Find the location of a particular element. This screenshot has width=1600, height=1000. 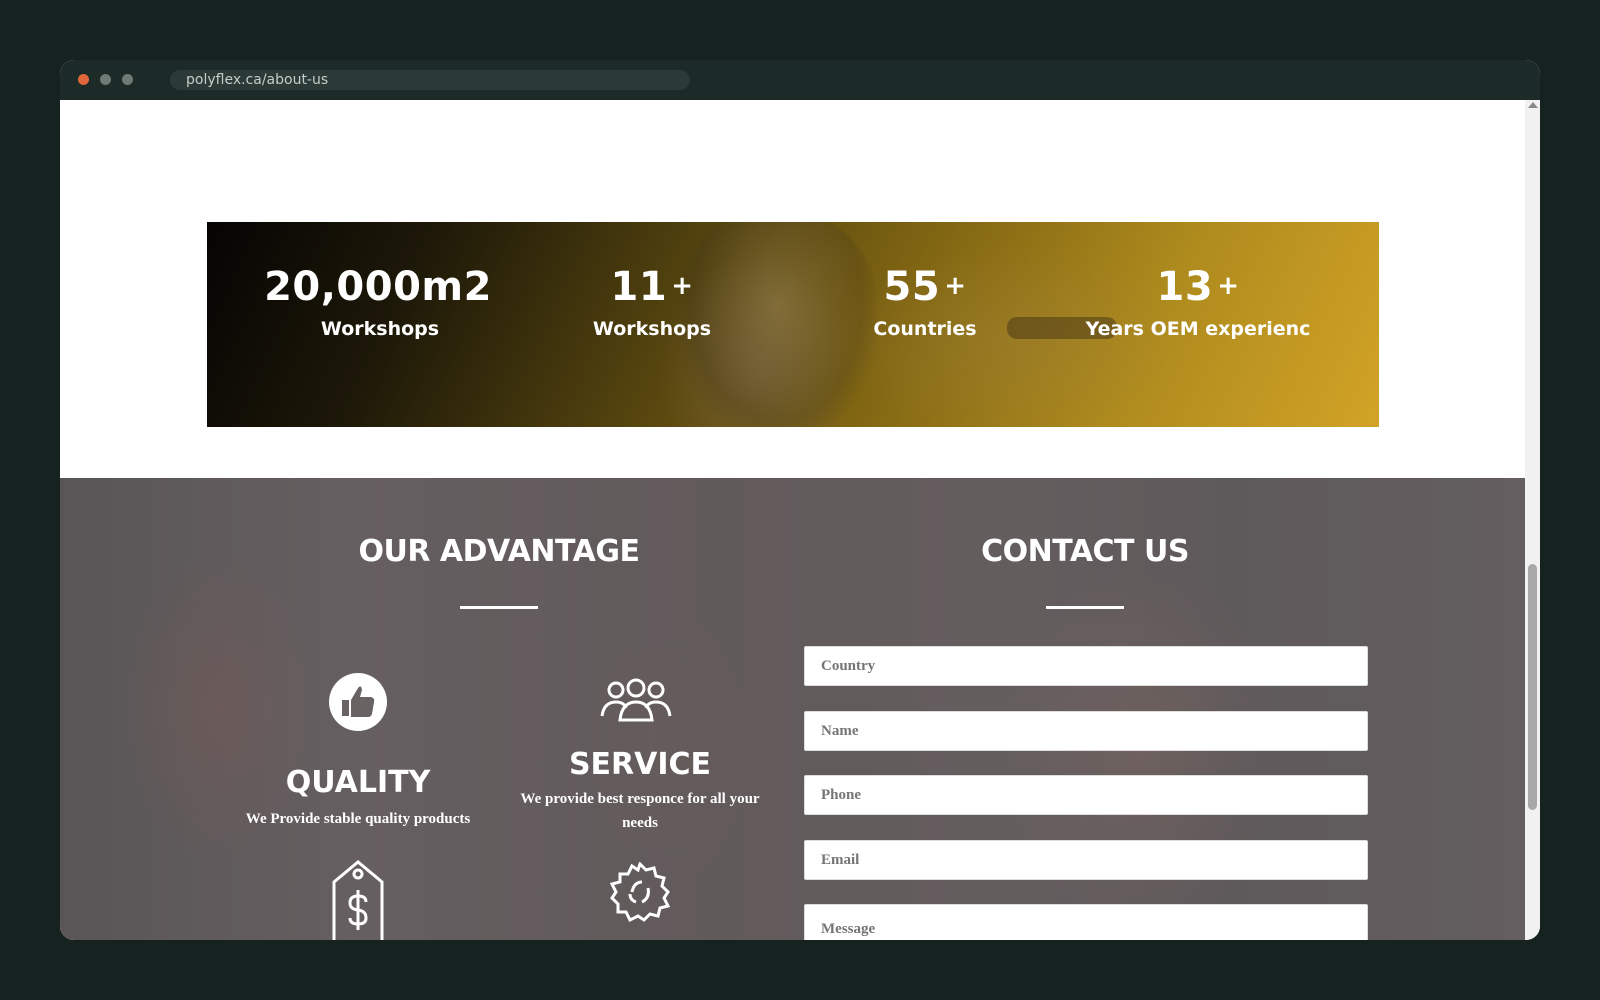

stat-label: Years OEM experienc is located at coordinates (1198, 329).